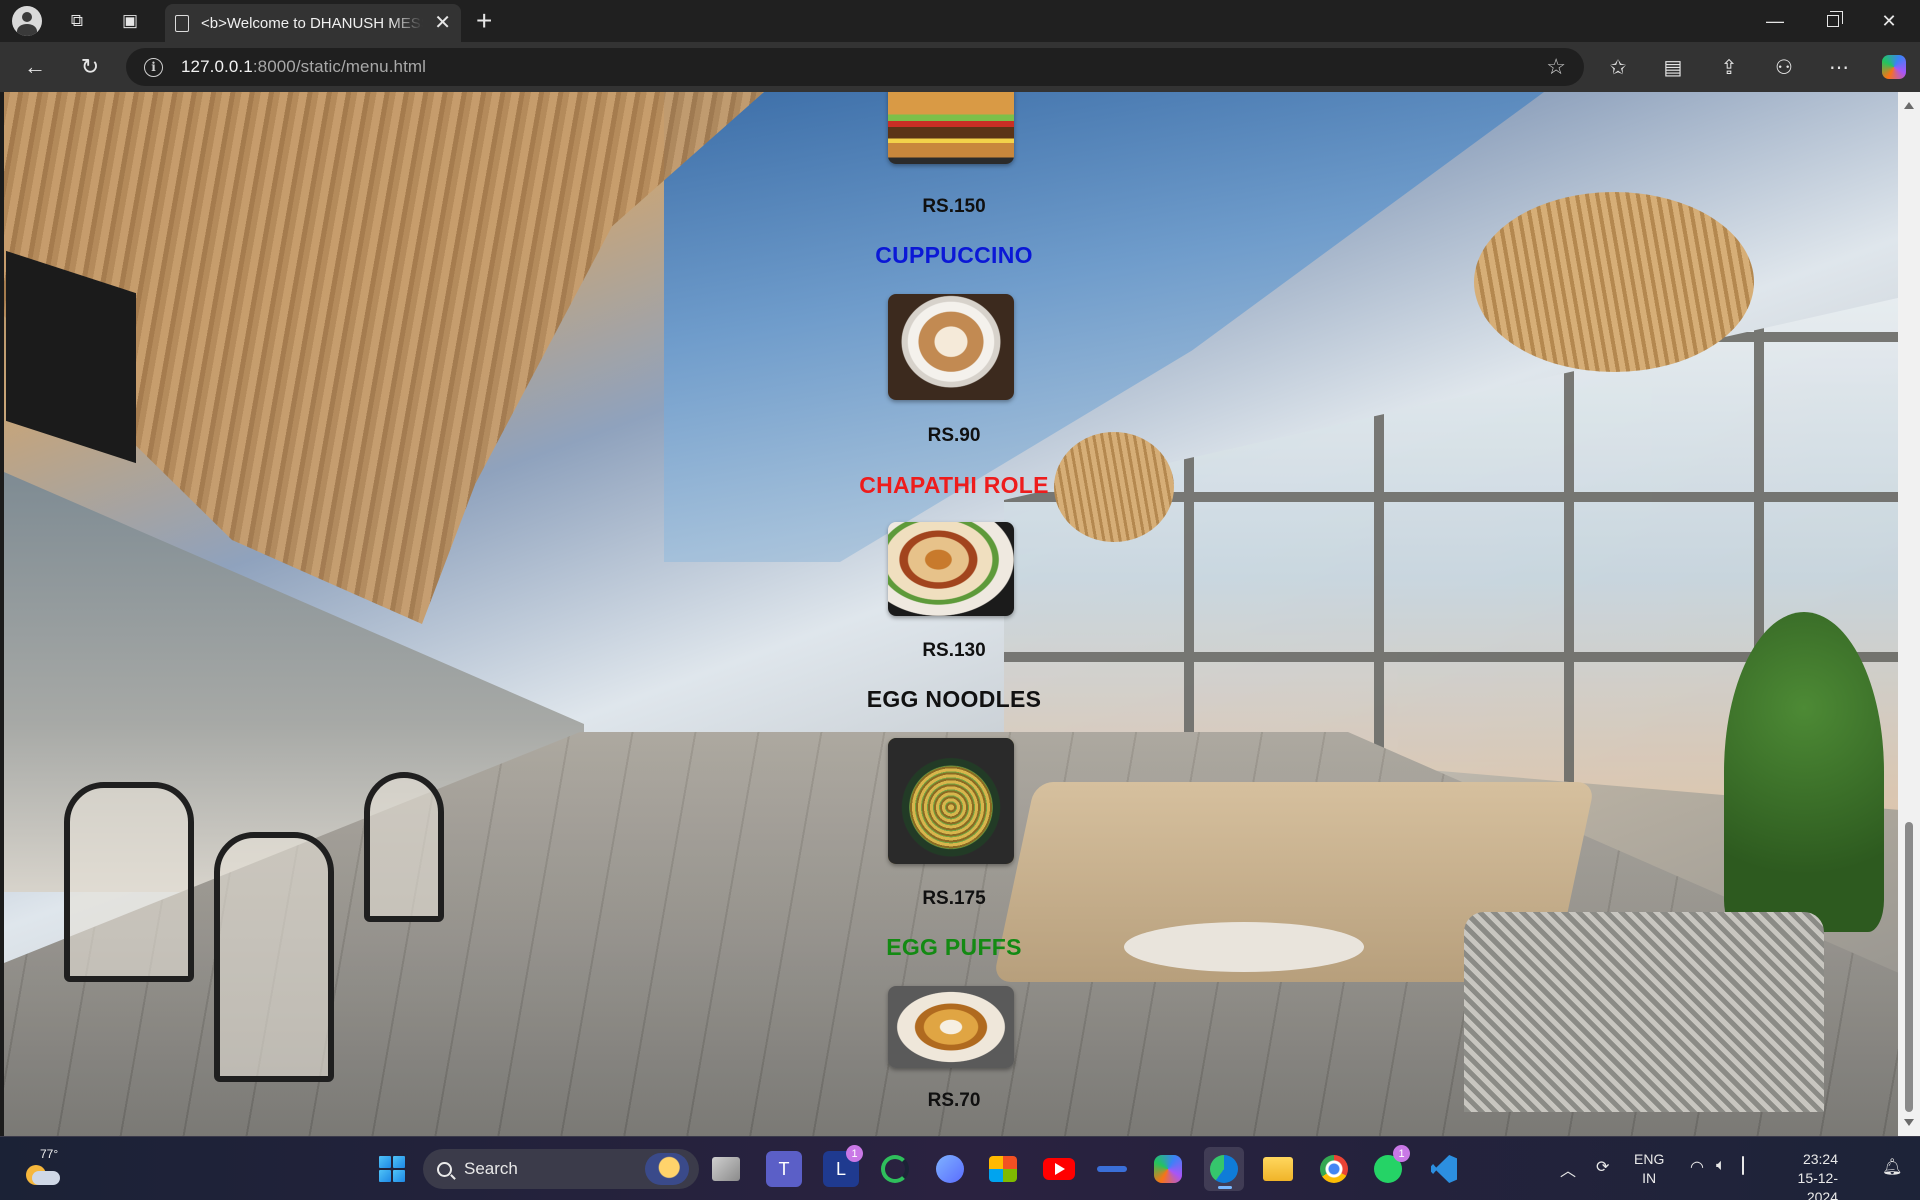 This screenshot has height=1200, width=1920. What do you see at coordinates (1743, 1165) in the screenshot?
I see `battery-icon` at bounding box center [1743, 1165].